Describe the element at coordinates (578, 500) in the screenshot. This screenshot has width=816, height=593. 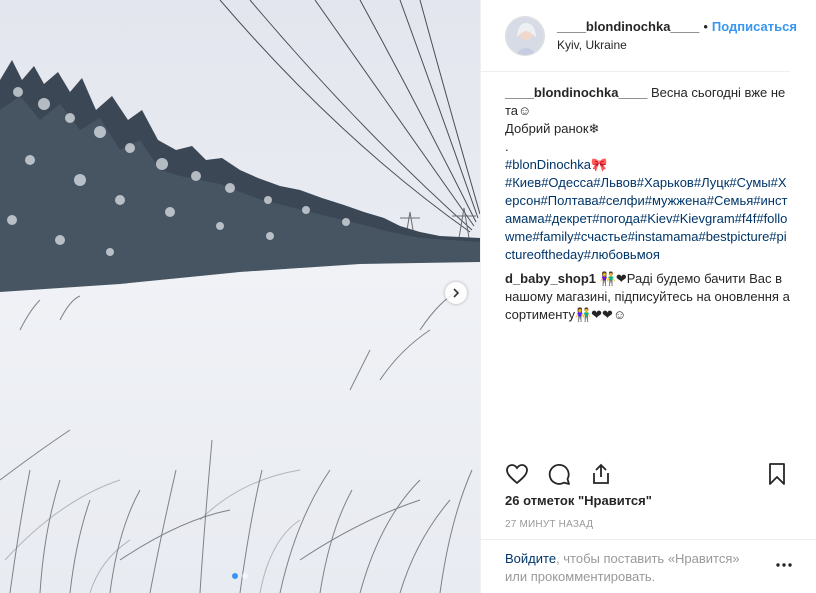
I see `likes-count: 26 отметок "Нравится"` at that location.